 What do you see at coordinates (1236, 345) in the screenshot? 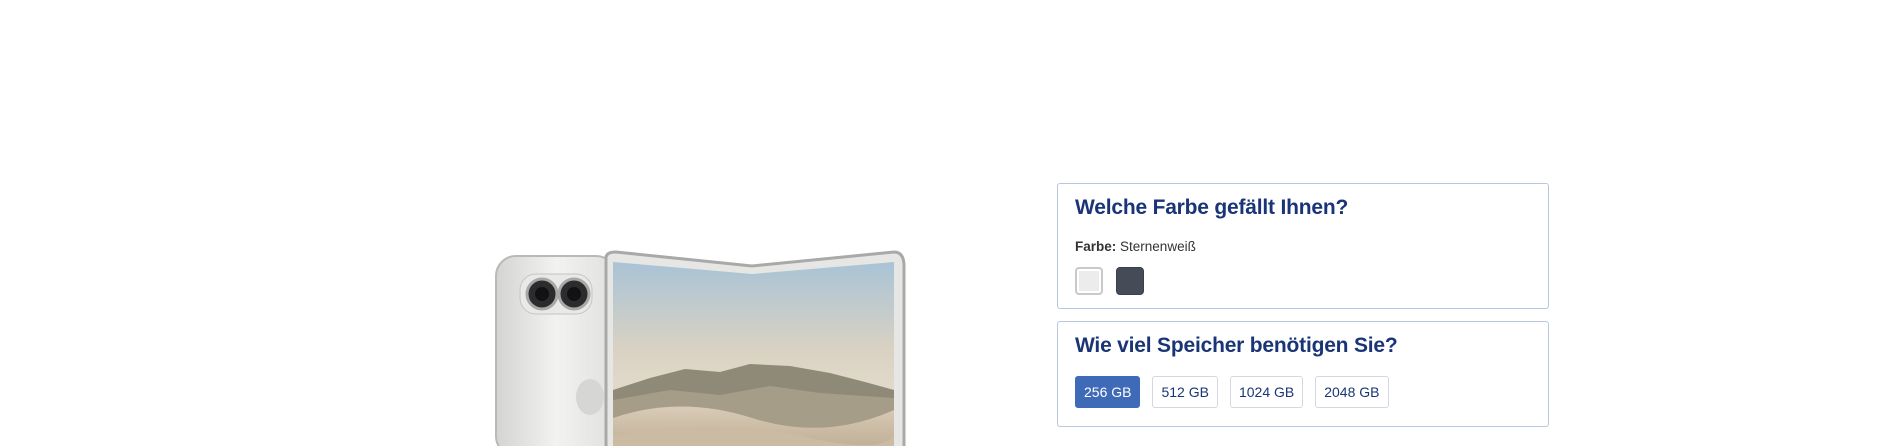
I see `storage-section-title: Wie viel Speicher benötigen Sie?` at bounding box center [1236, 345].